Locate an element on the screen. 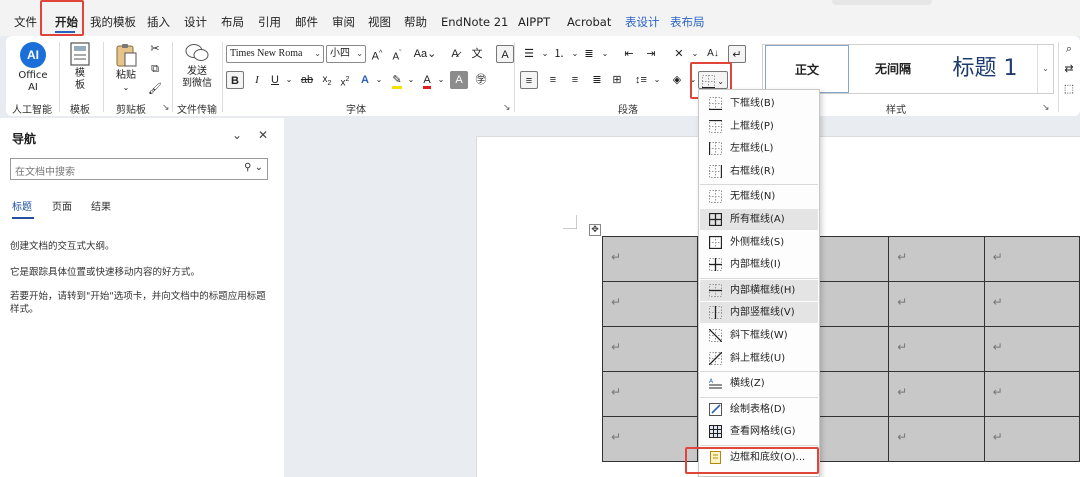 The width and height of the screenshot is (1080, 477). copy-icon: ⧉ is located at coordinates (155, 69).